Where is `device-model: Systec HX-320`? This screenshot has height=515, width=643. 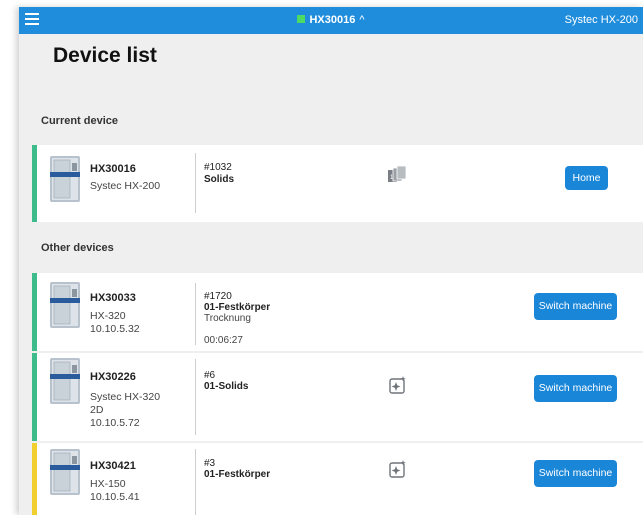
device-model: Systec HX-320 is located at coordinates (125, 397).